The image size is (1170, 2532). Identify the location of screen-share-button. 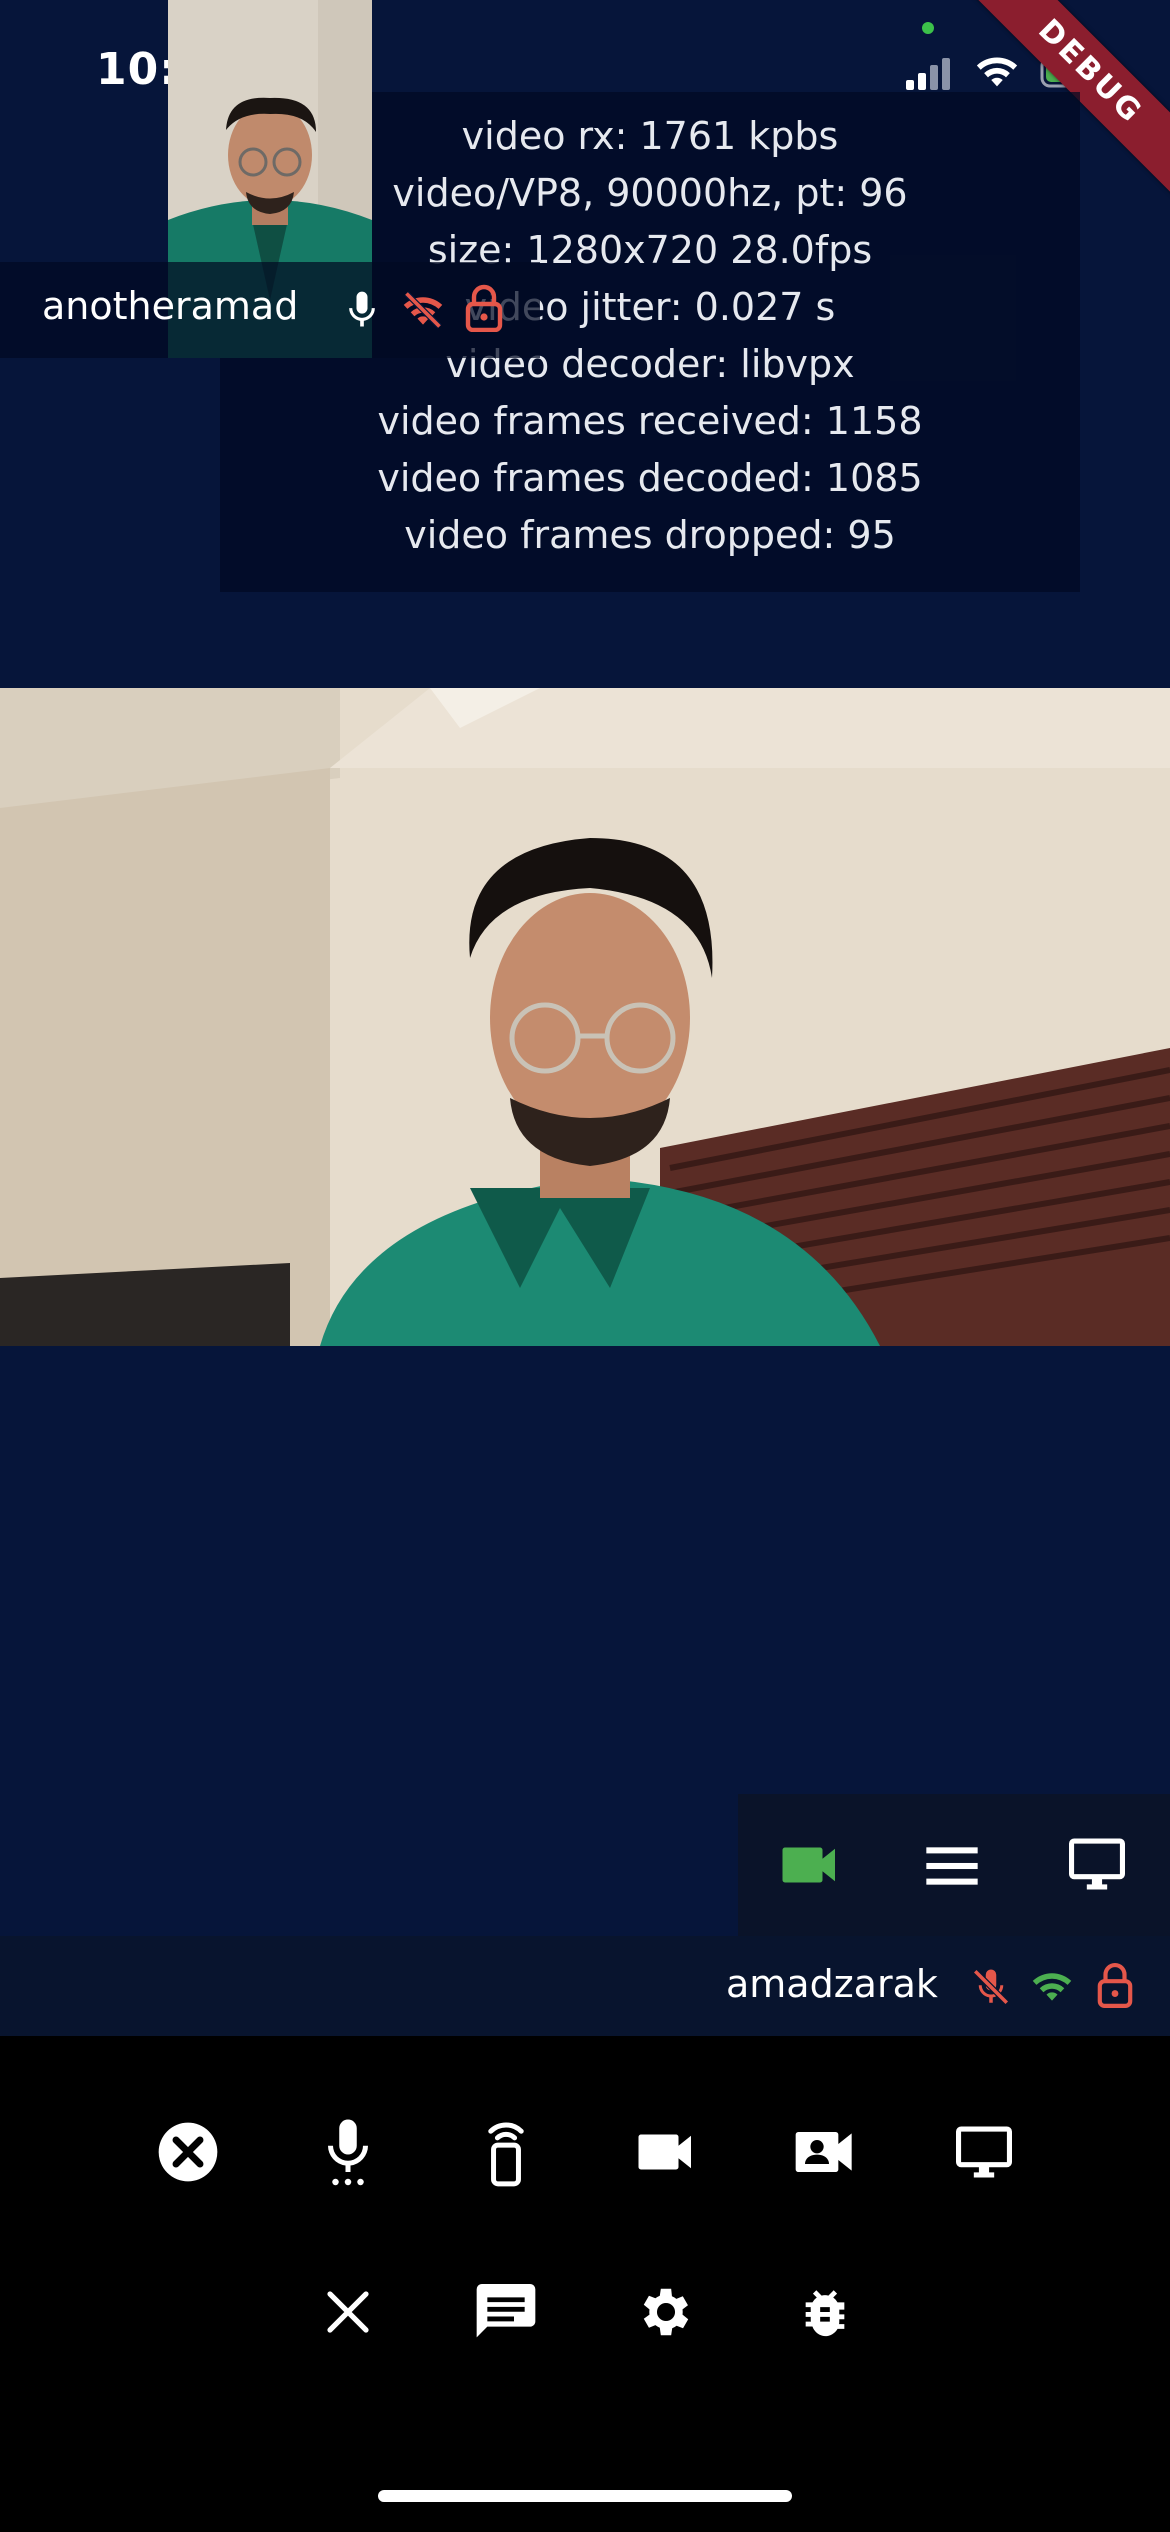
(984, 2152).